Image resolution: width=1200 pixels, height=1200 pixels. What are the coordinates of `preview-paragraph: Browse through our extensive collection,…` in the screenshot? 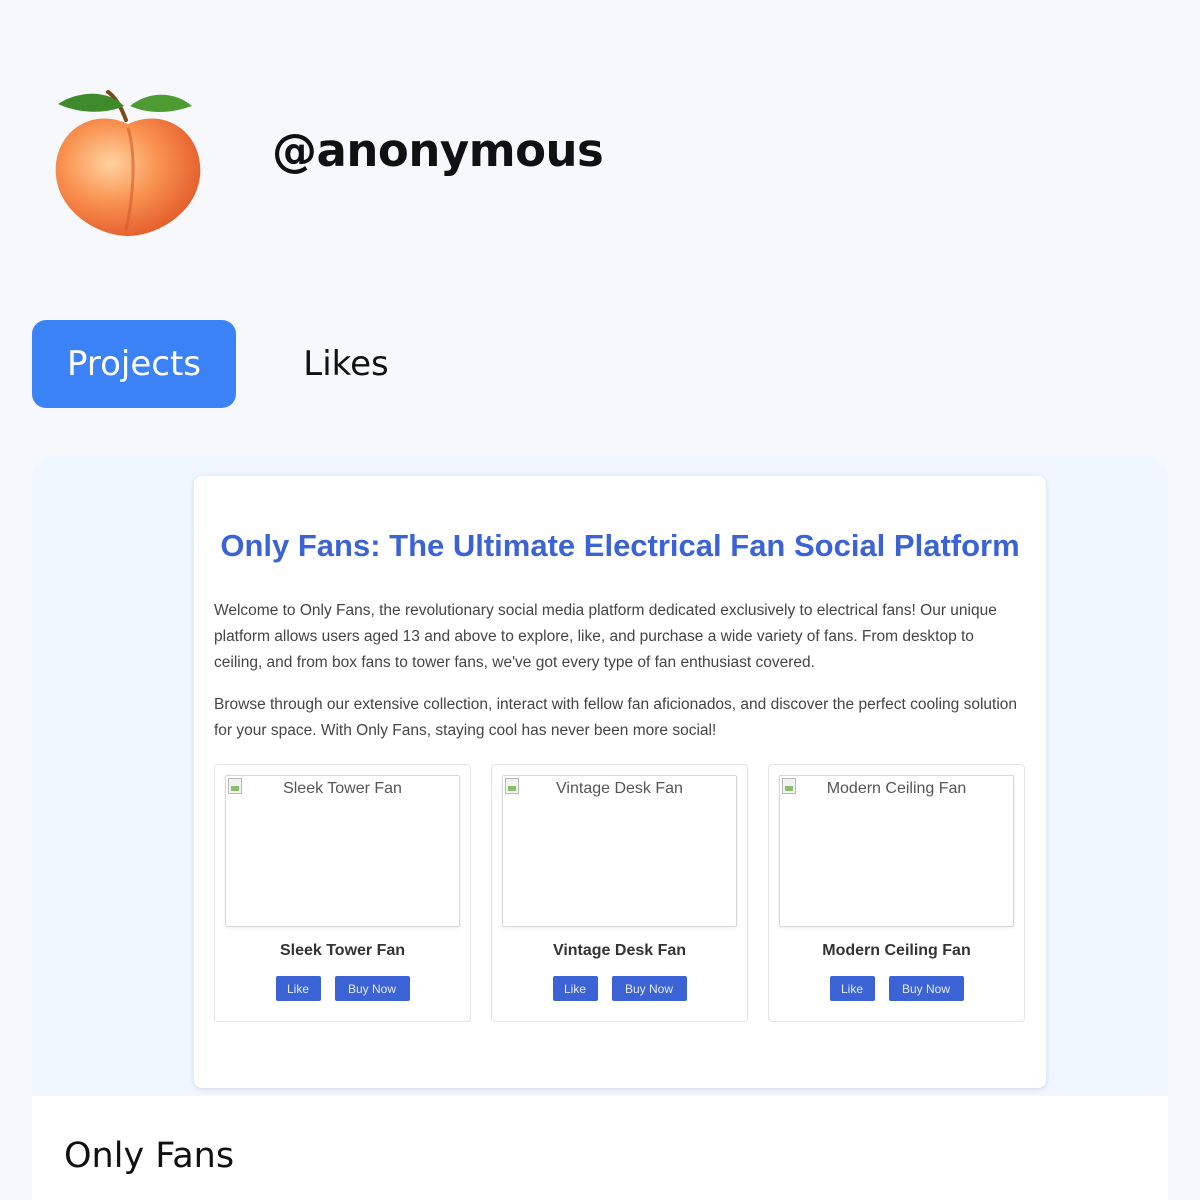 It's located at (616, 717).